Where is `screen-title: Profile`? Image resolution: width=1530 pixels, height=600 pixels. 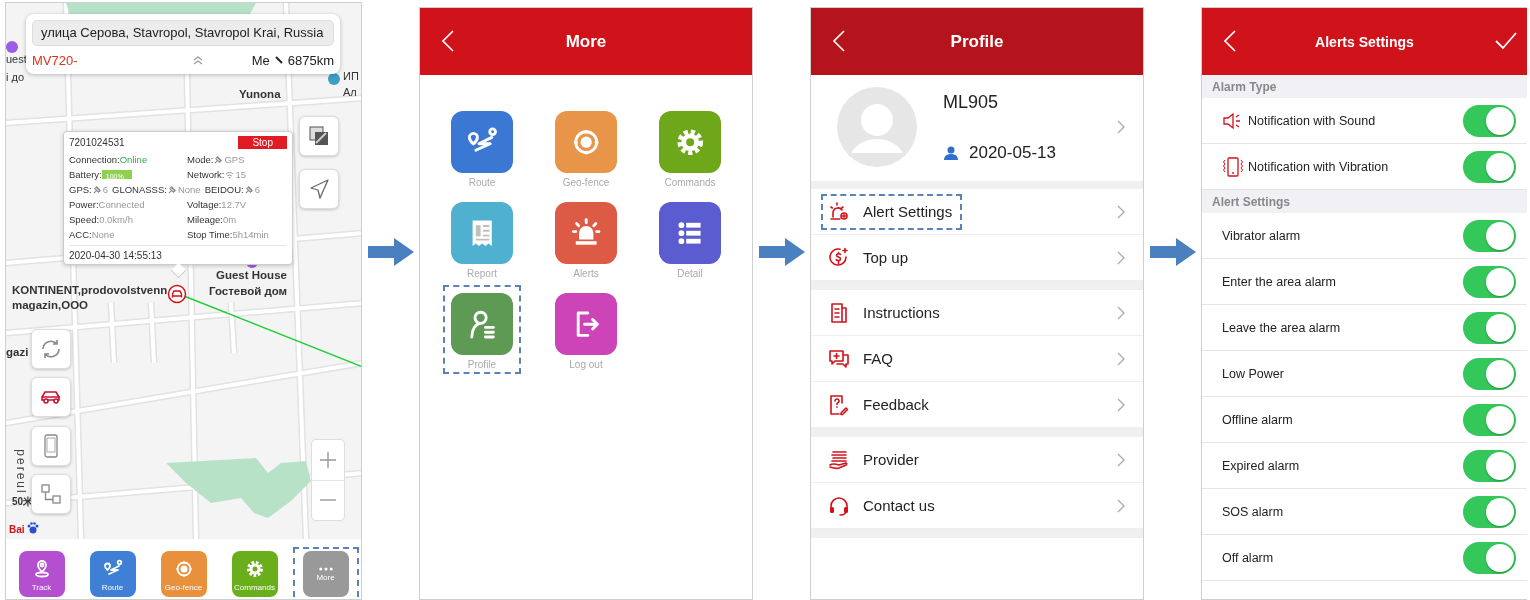 screen-title: Profile is located at coordinates (977, 41).